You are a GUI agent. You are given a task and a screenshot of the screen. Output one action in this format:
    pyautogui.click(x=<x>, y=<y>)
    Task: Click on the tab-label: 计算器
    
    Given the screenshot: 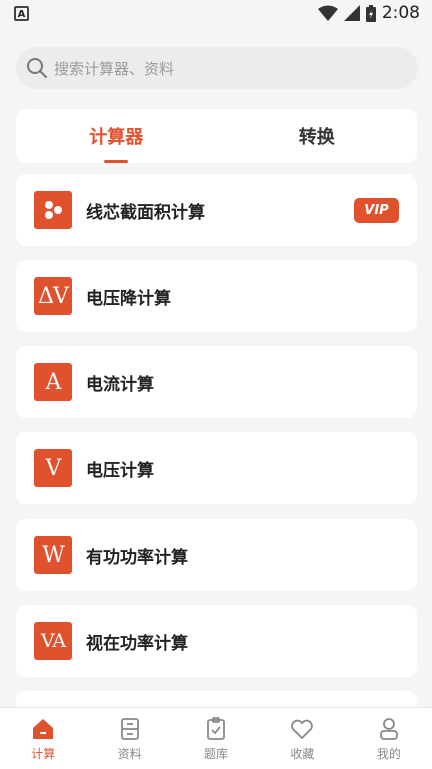 What is the action you would take?
    pyautogui.click(x=116, y=137)
    